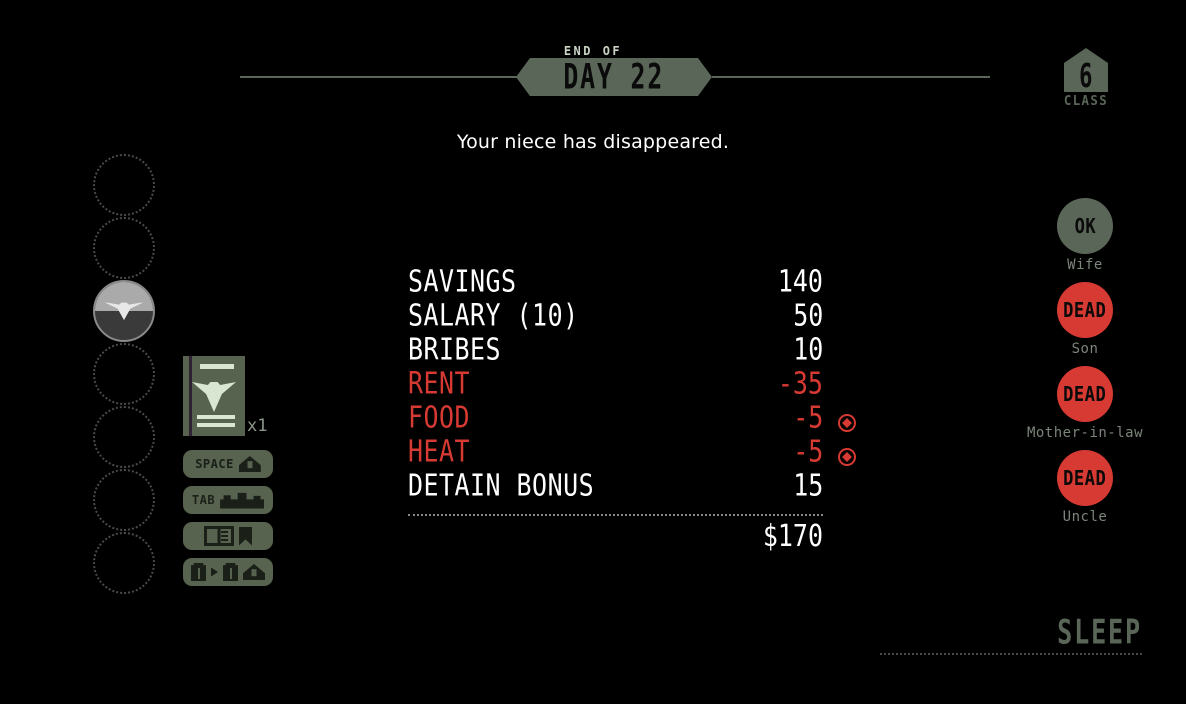  I want to click on hotkey-space-button: SPACE, so click(228, 464).